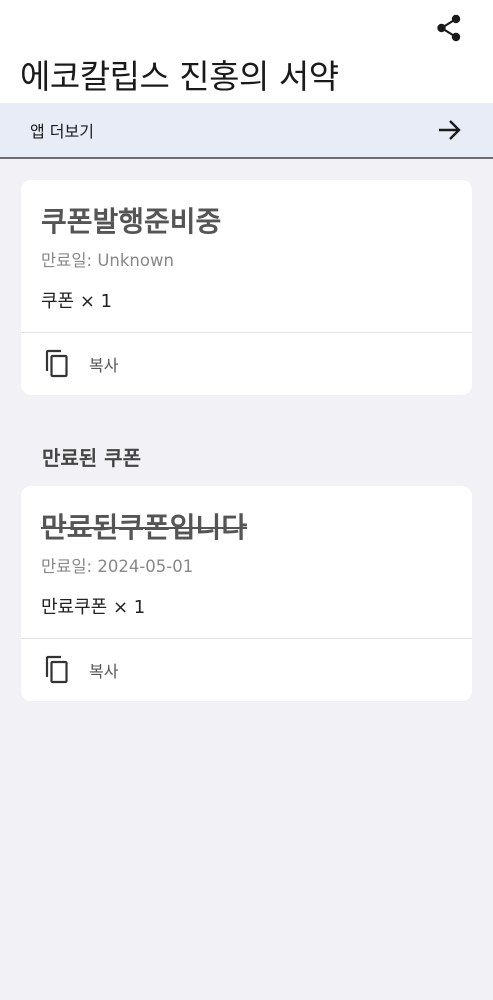 The width and height of the screenshot is (493, 1000). Describe the element at coordinates (107, 260) in the screenshot. I see `coupon-expiry: 만료일: Unknown` at that location.